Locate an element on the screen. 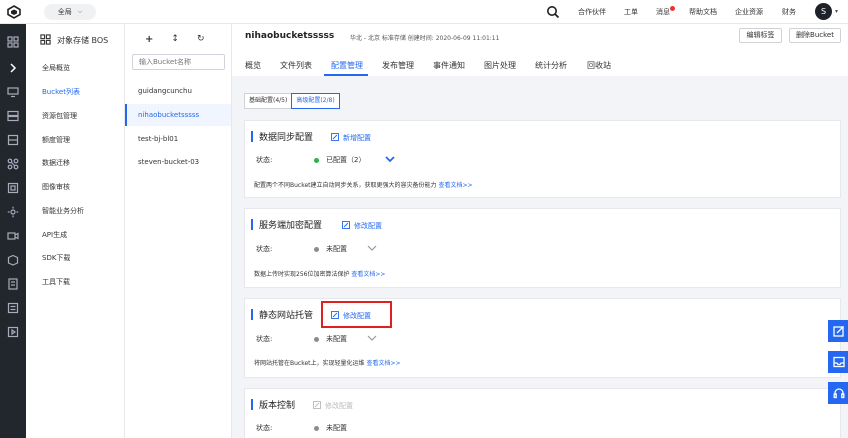 This screenshot has height=438, width=848. add-config-link: 新增配置 is located at coordinates (351, 138).